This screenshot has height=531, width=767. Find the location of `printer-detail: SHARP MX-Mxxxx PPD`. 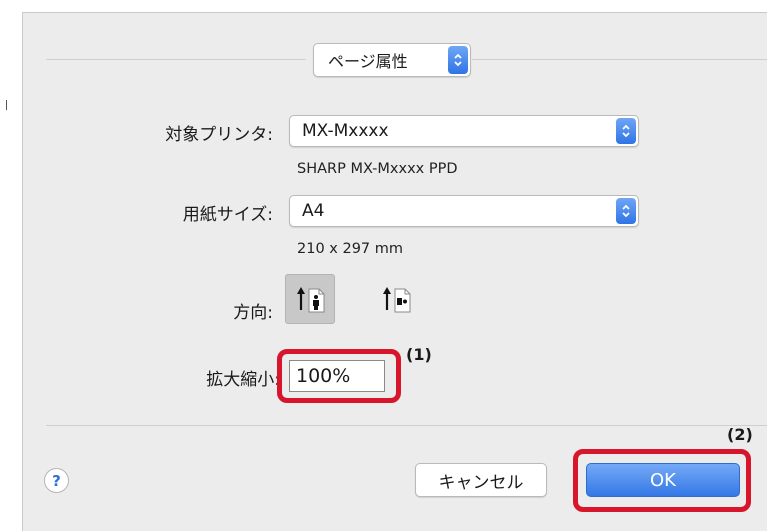

printer-detail: SHARP MX-Mxxxx PPD is located at coordinates (377, 169).